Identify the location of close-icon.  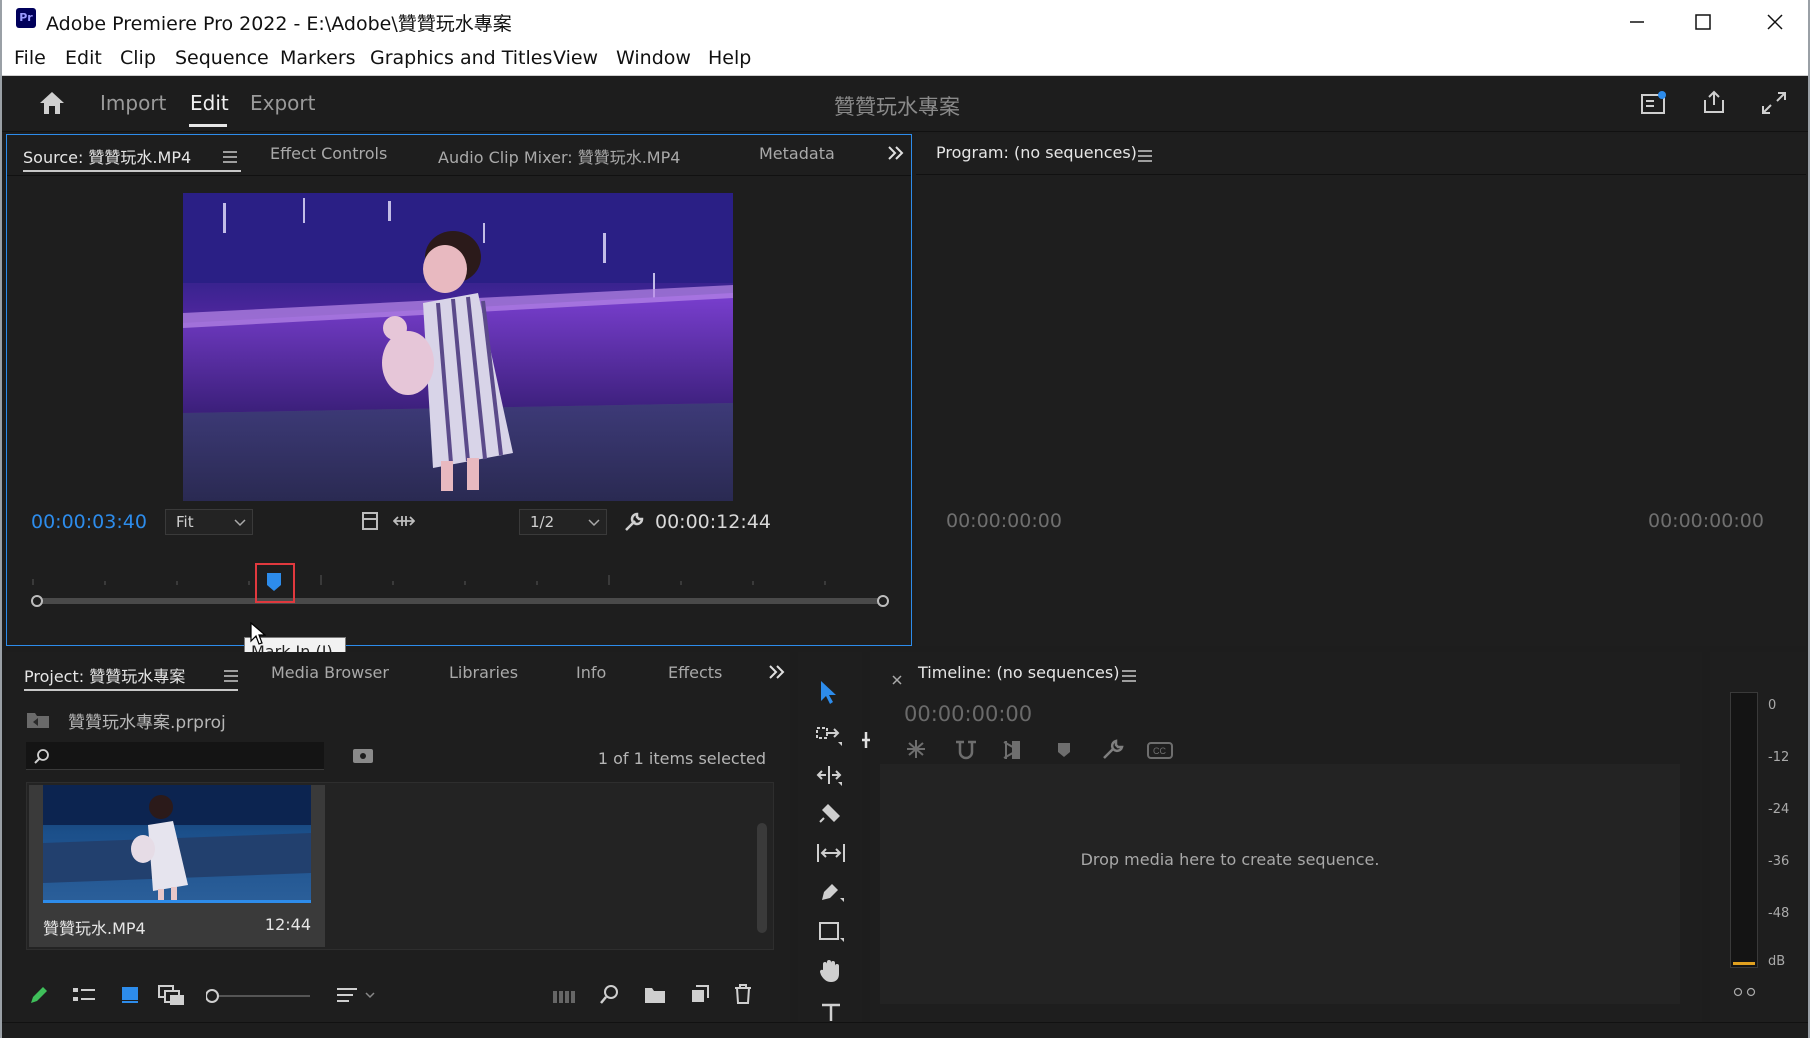
(1775, 22).